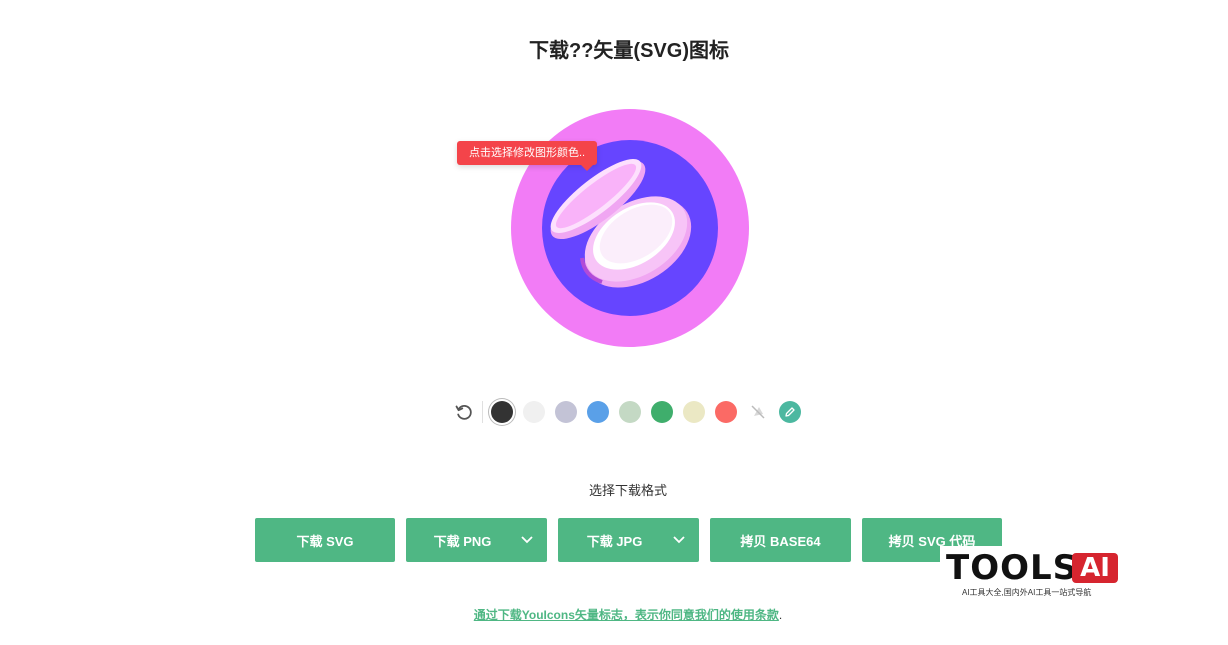 This screenshot has width=1228, height=645. What do you see at coordinates (758, 412) in the screenshot?
I see `no-fill-icon` at bounding box center [758, 412].